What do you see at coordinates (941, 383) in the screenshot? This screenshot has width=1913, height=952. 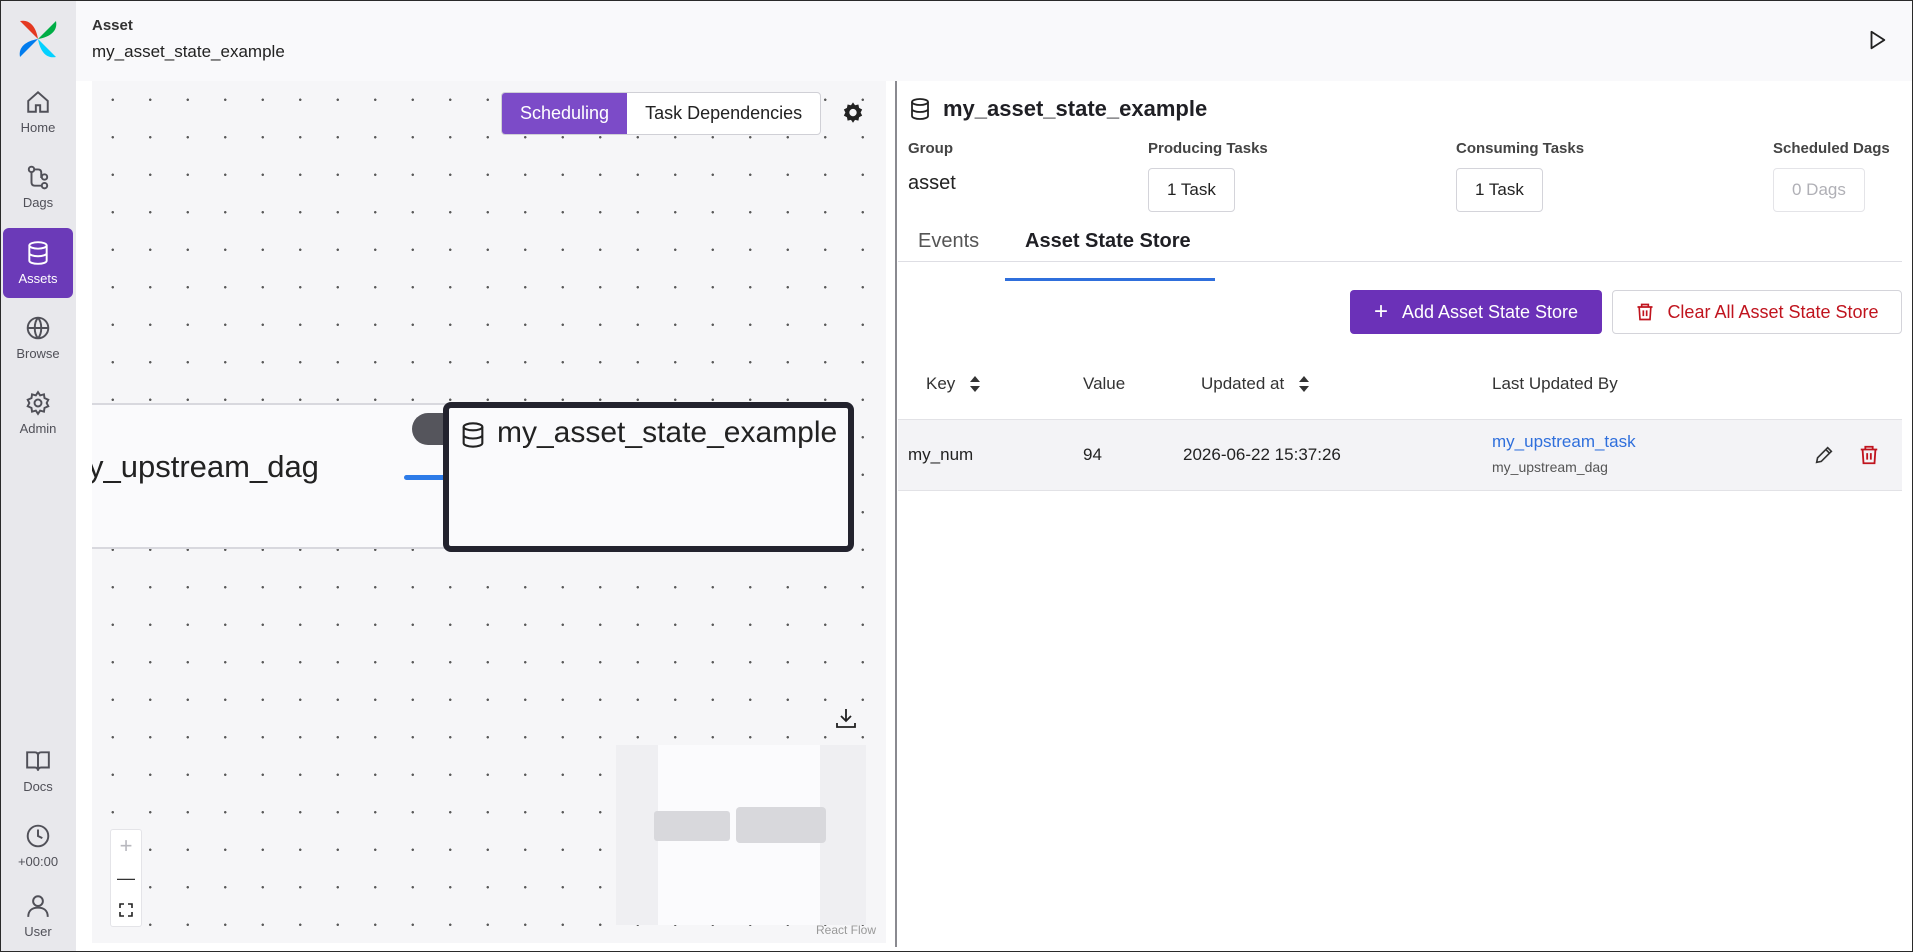 I see `column-header-label: Key` at bounding box center [941, 383].